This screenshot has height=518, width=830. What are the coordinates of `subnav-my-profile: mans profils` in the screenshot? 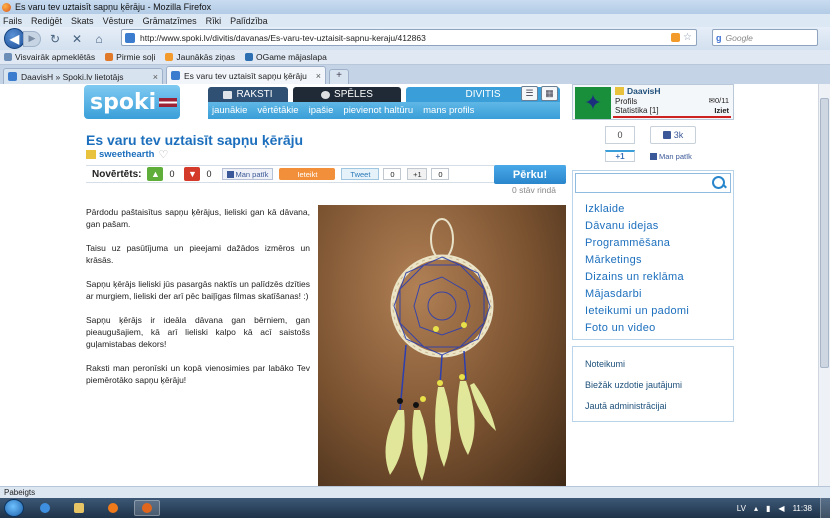 It's located at (448, 110).